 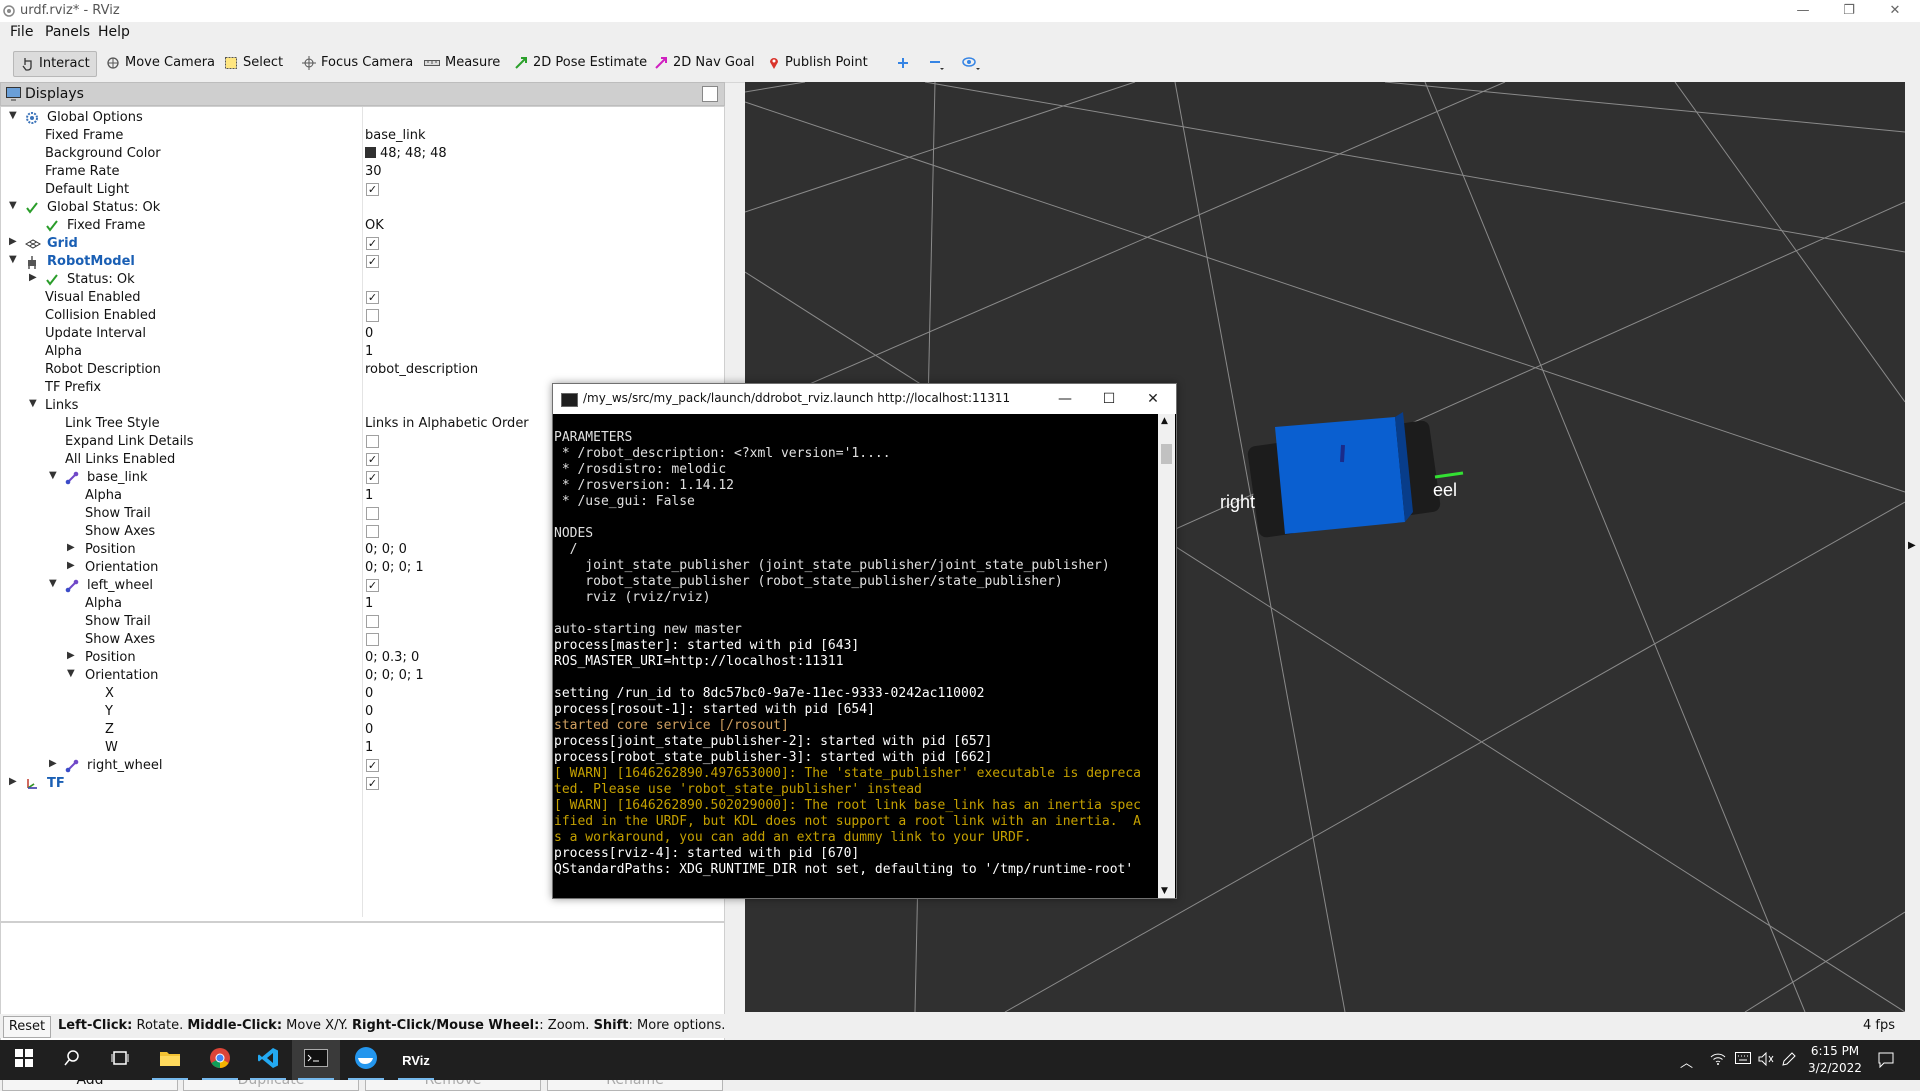 I want to click on start-button, so click(x=24, y=1060).